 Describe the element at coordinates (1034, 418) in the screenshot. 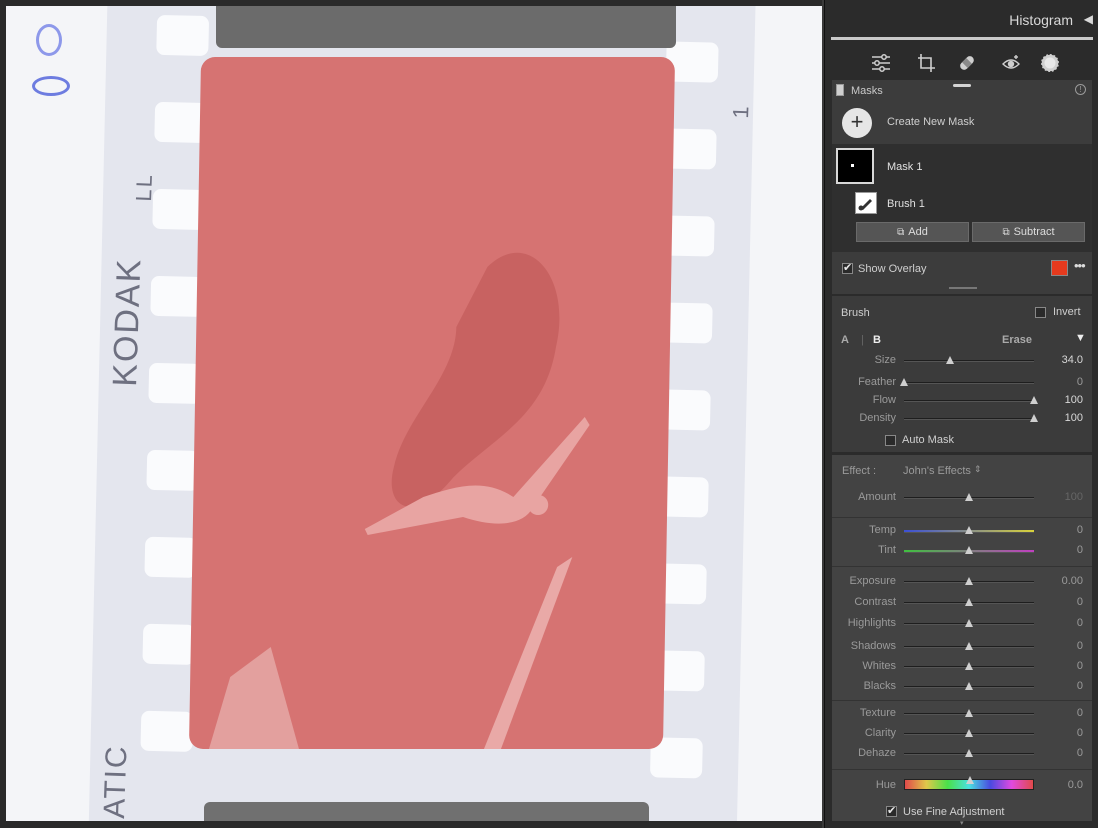

I see `density-slider-thumb` at that location.